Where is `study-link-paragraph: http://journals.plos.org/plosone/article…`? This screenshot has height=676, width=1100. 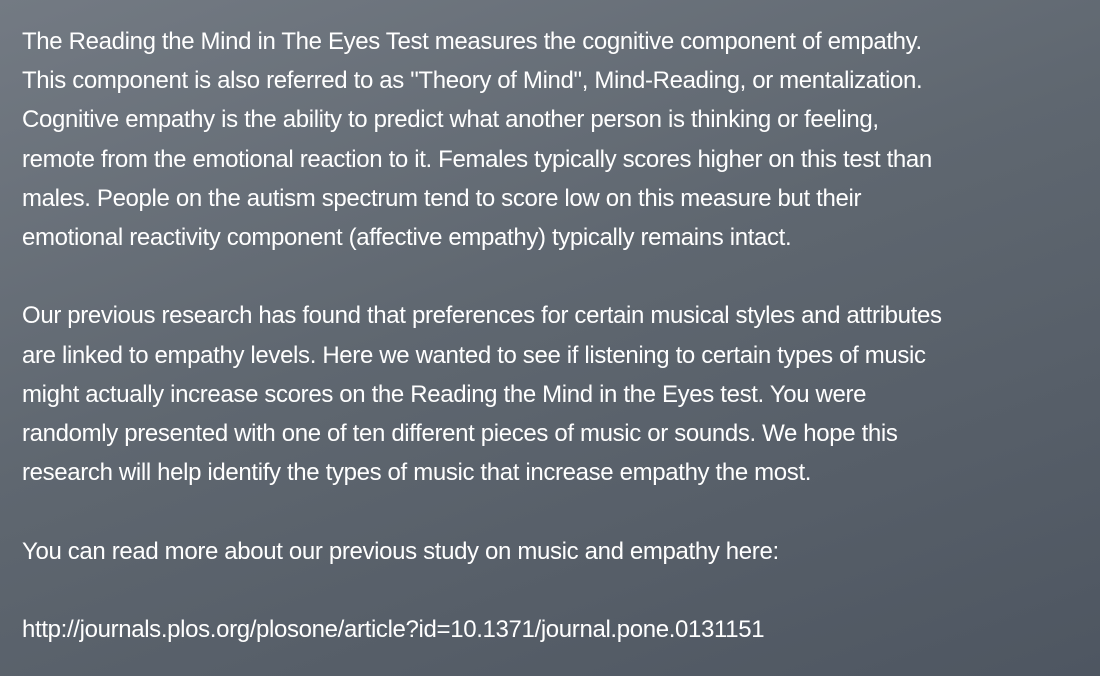 study-link-paragraph: http://journals.plos.org/plosone/article… is located at coordinates (552, 629).